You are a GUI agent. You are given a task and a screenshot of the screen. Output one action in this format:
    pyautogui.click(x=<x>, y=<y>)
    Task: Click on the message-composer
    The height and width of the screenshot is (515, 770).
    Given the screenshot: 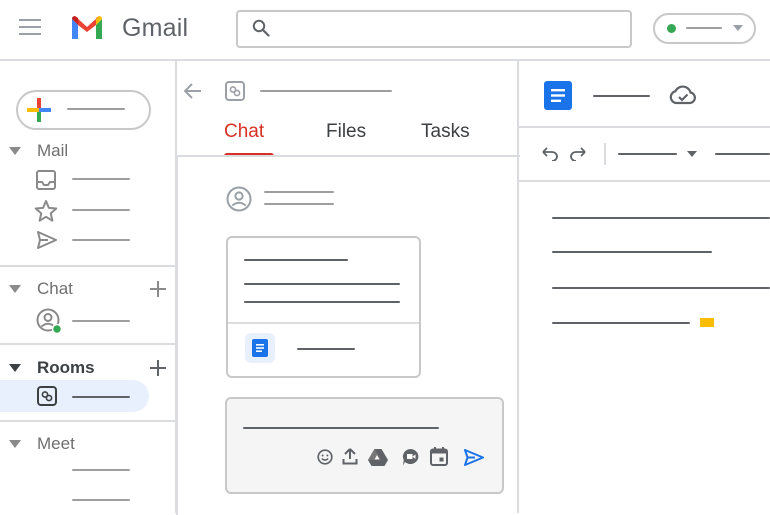 What is the action you would take?
    pyautogui.click(x=364, y=445)
    